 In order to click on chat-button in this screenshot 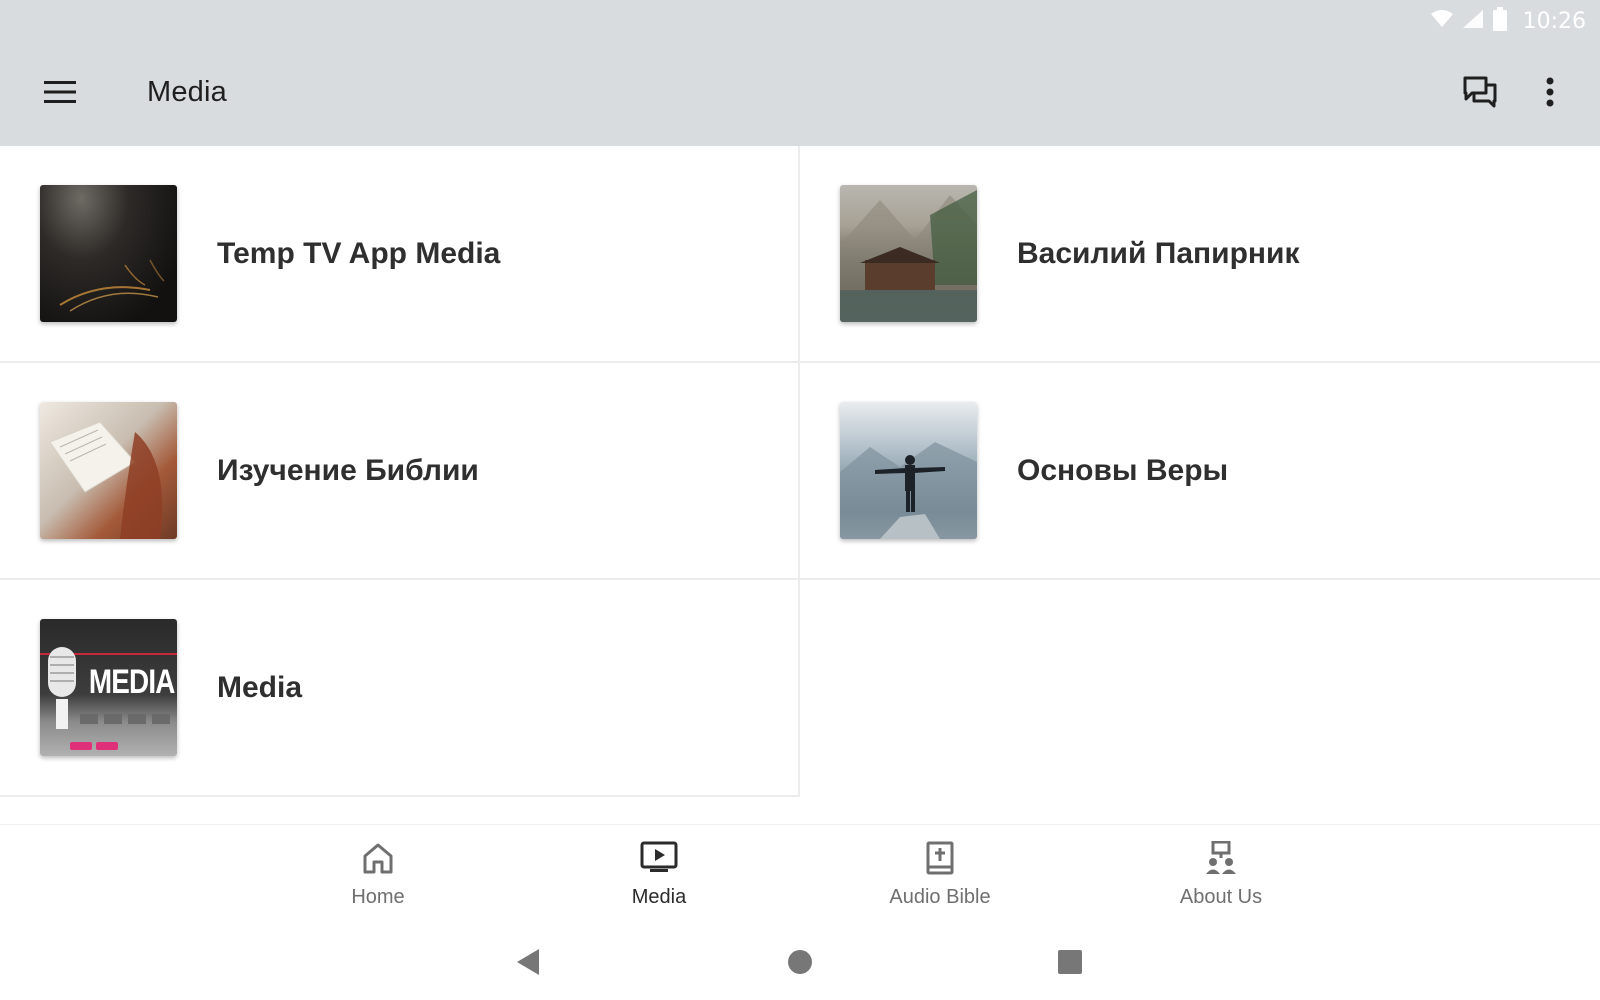, I will do `click(1480, 94)`.